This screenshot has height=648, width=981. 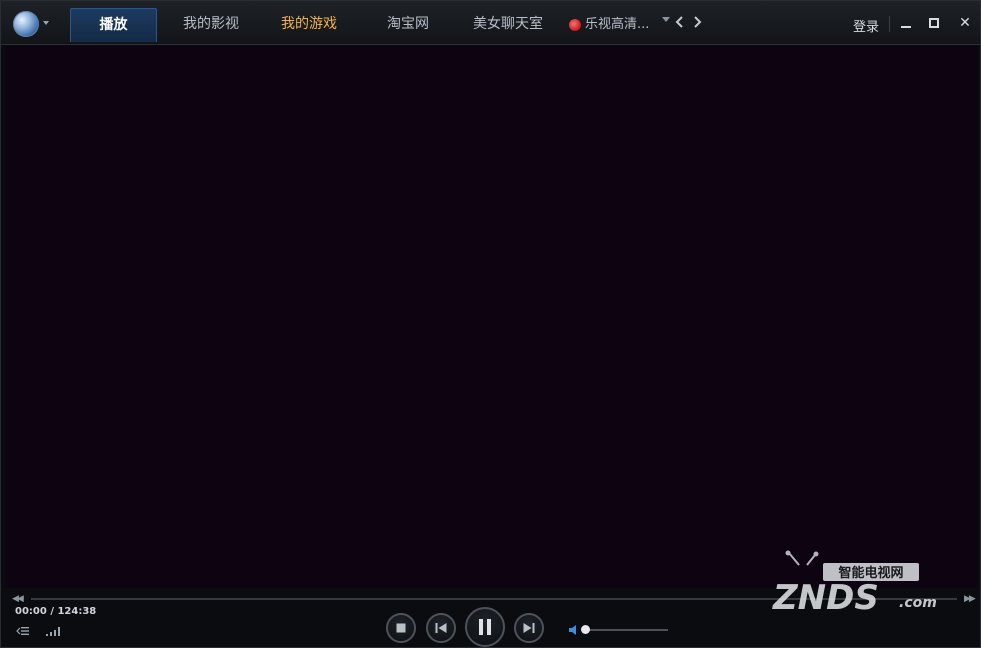 I want to click on znds-watermark: 智能电视网 ZNDS .com, so click(x=854, y=583).